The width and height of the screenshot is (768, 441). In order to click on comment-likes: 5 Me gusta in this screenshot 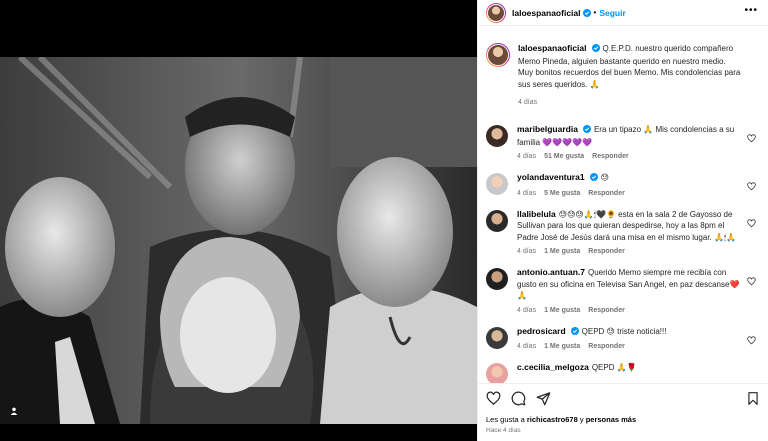, I will do `click(562, 193)`.